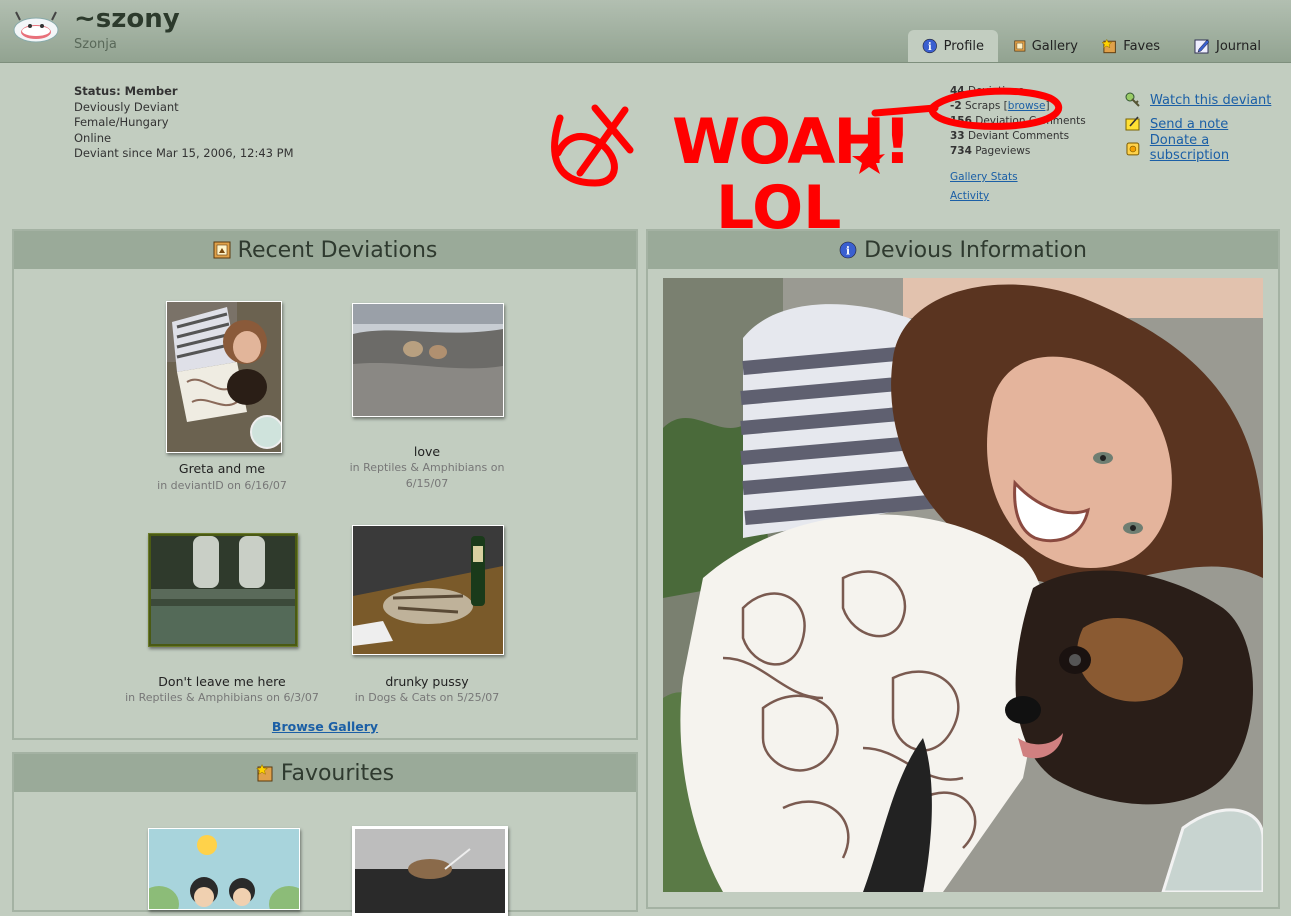 The width and height of the screenshot is (1291, 916). Describe the element at coordinates (337, 773) in the screenshot. I see `favourites-title: Favourites` at that location.